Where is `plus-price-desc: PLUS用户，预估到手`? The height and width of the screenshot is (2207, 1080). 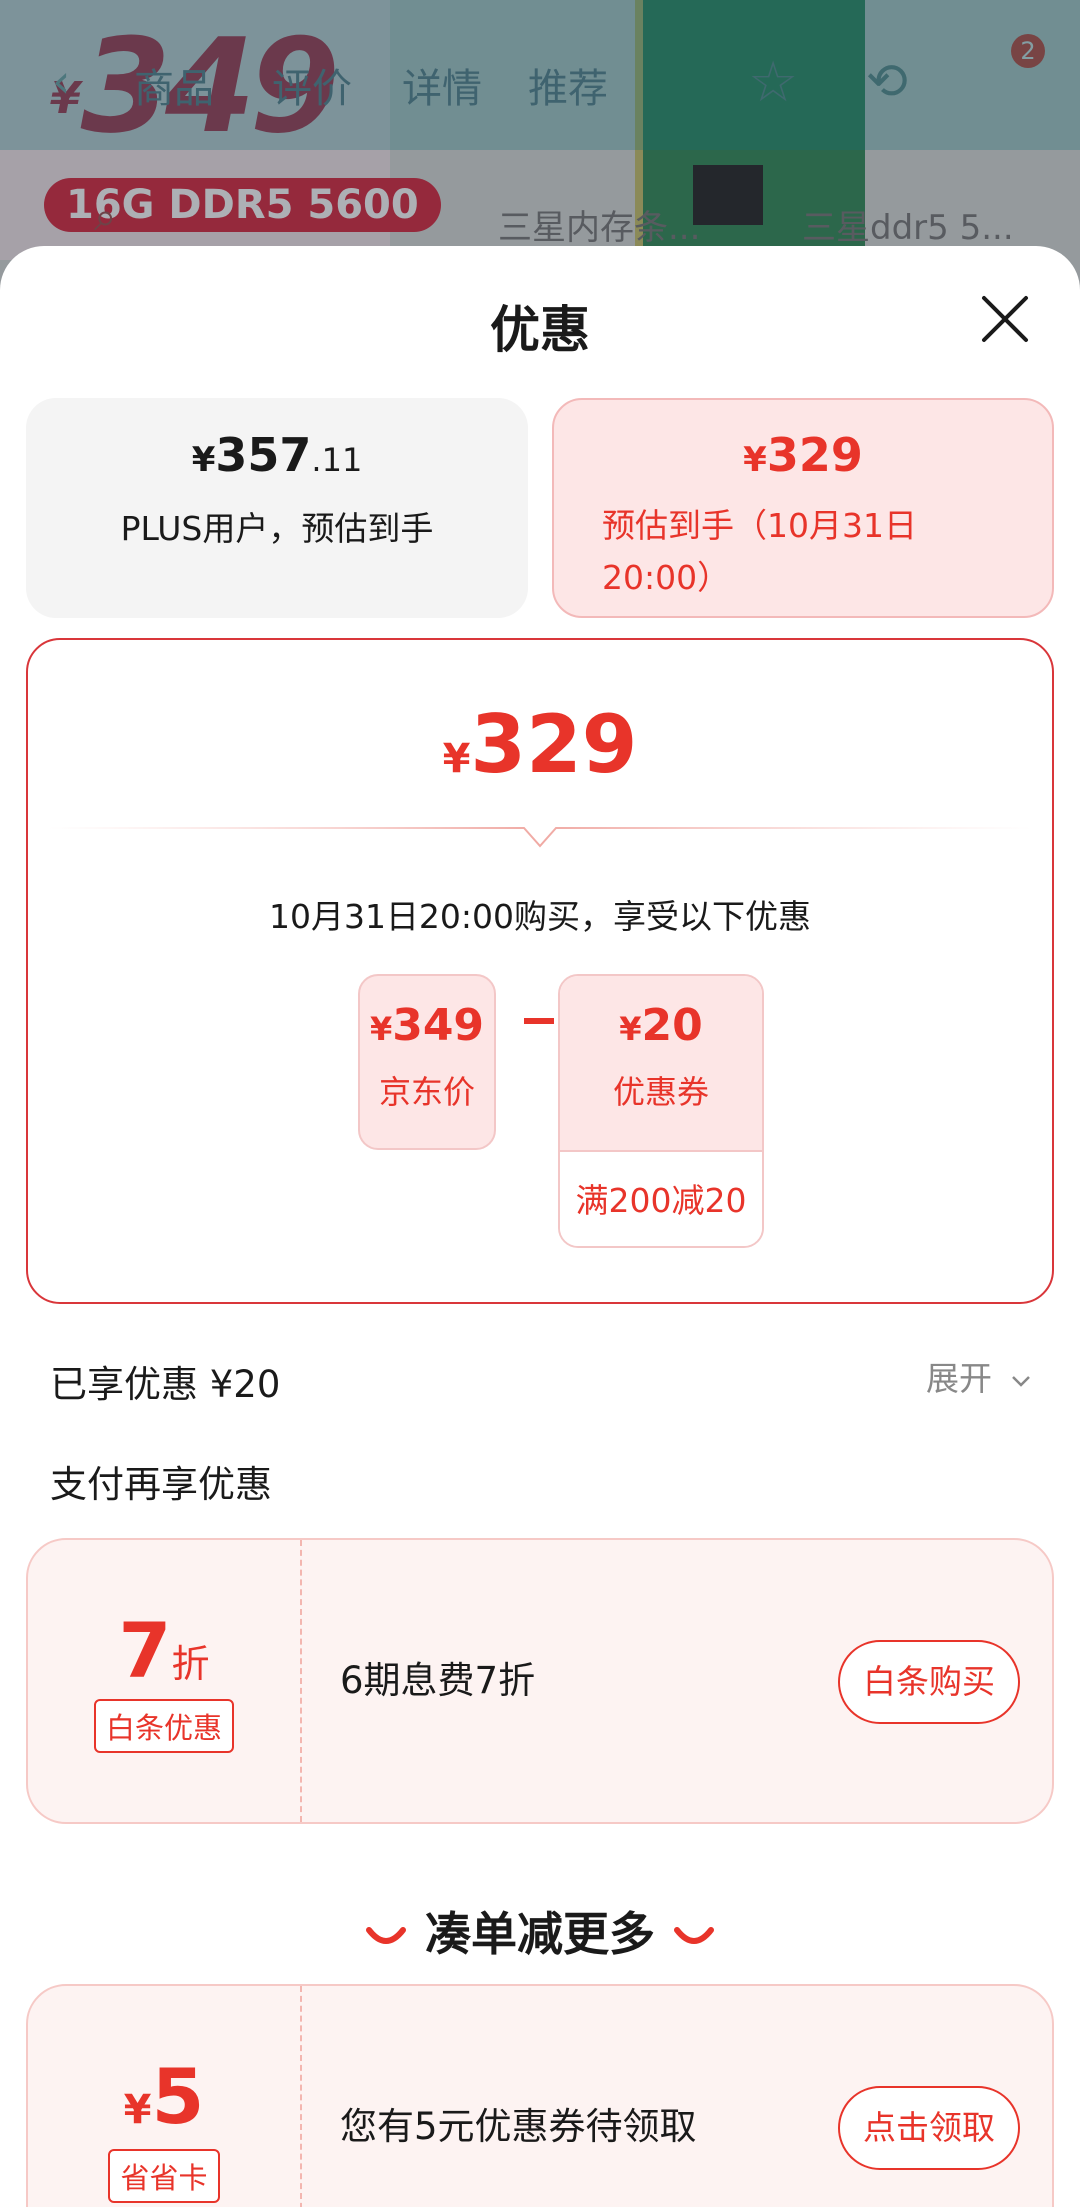
plus-price-desc: PLUS用户，预估到手 is located at coordinates (277, 528).